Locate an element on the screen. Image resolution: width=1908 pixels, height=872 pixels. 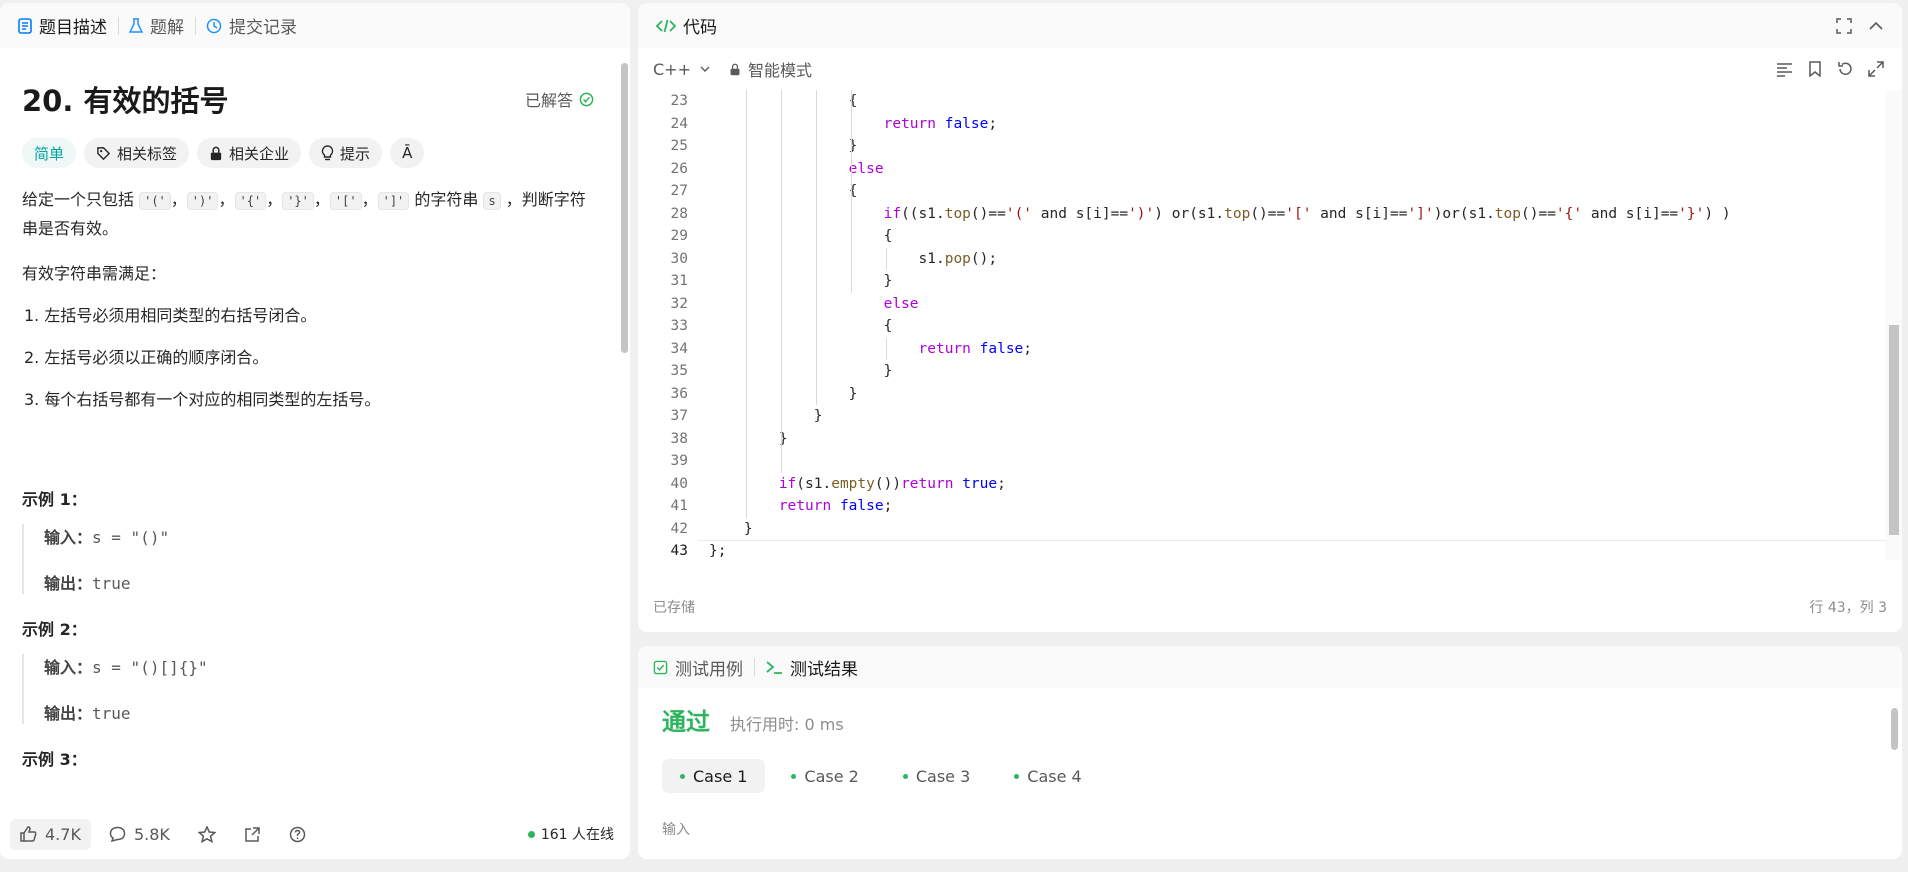
code-token: else is located at coordinates (866, 168).